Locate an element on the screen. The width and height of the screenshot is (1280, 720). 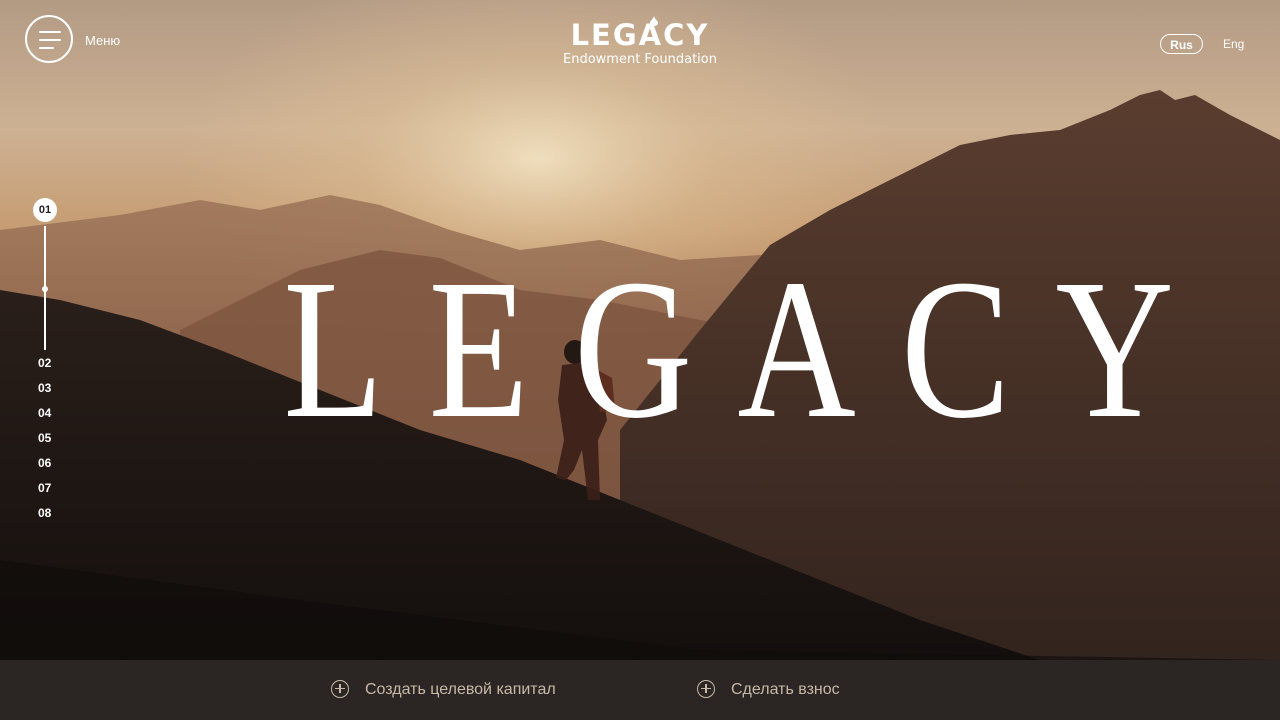
language-rus-button: Rus is located at coordinates (1181, 44).